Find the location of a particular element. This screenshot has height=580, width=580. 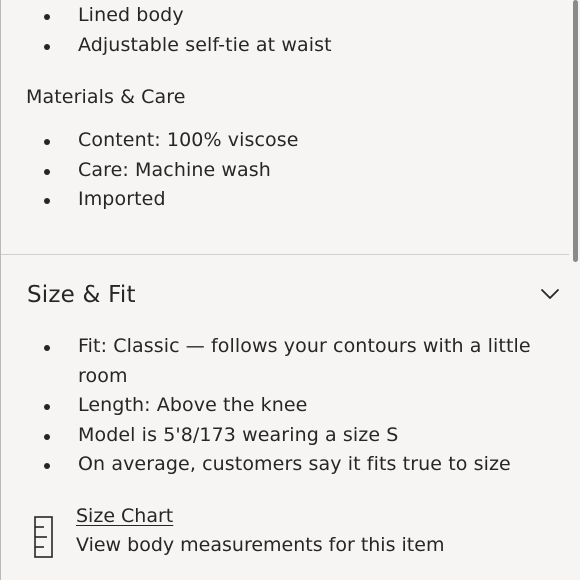

size-fit-title: Size & Fit is located at coordinates (81, 295).